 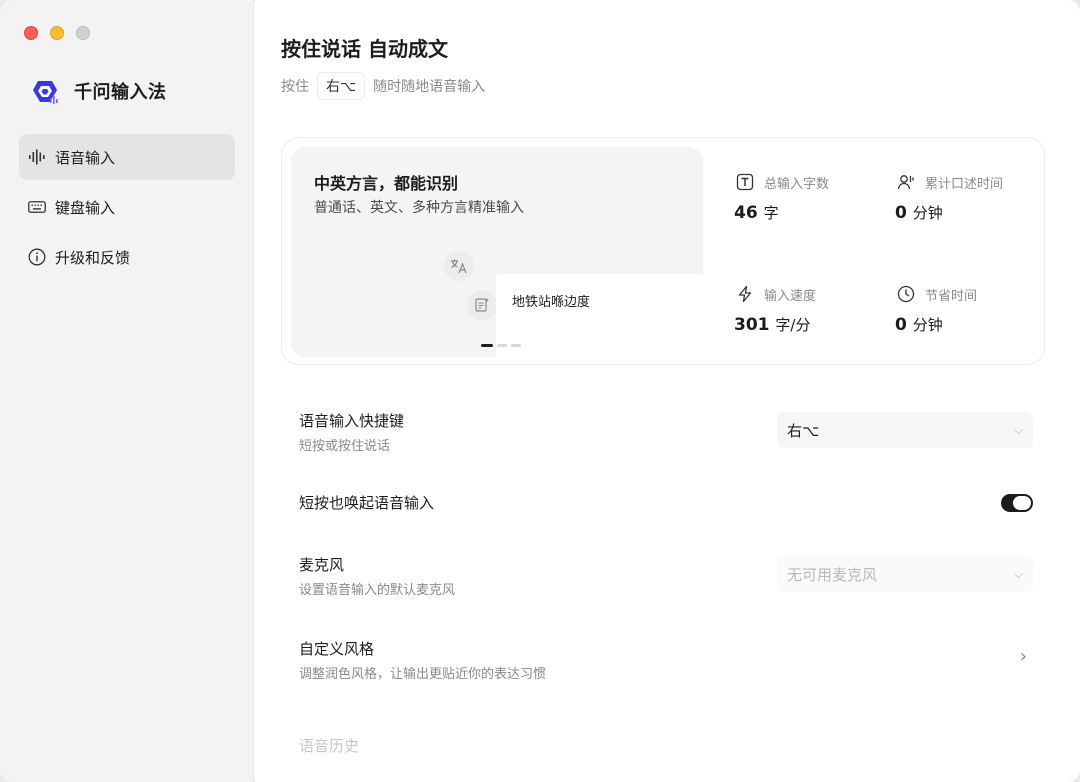 What do you see at coordinates (419, 208) in the screenshot?
I see `feature-subtitle: 普通话、英文、多种方言精准输入` at bounding box center [419, 208].